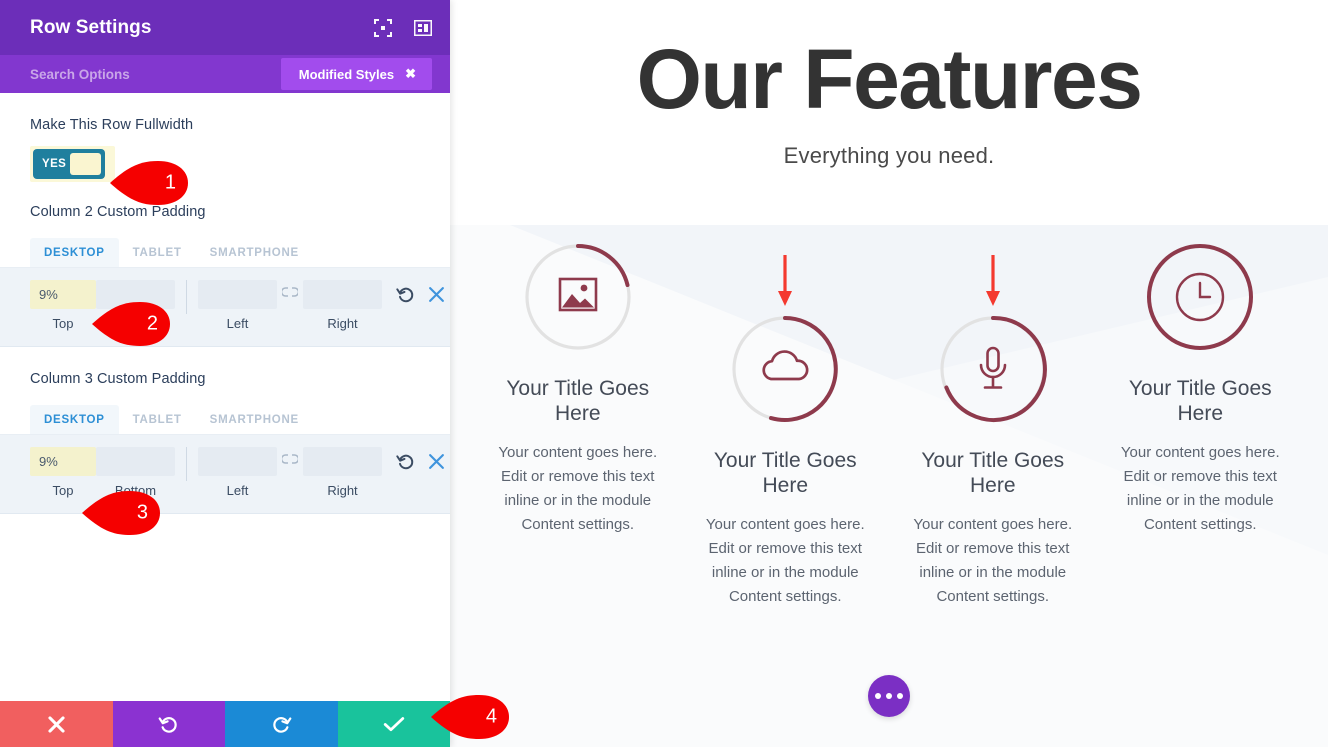  I want to click on more-options-button, so click(889, 696).